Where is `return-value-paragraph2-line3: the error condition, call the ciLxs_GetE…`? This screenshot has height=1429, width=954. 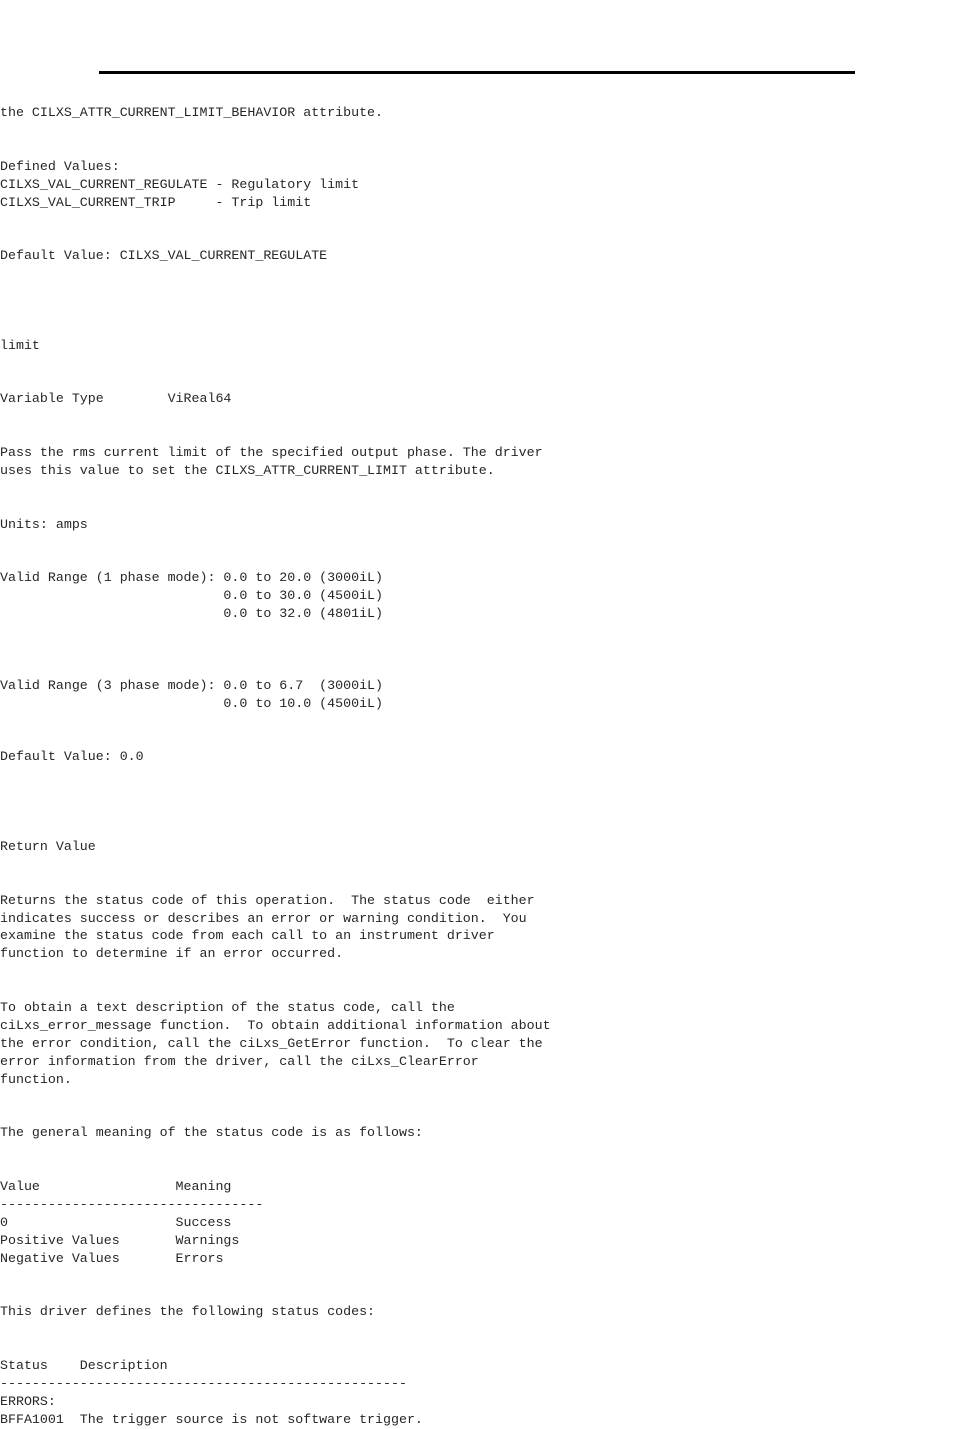 return-value-paragraph2-line3: the error condition, call the ciLxs_GetE… is located at coordinates (271, 1043).